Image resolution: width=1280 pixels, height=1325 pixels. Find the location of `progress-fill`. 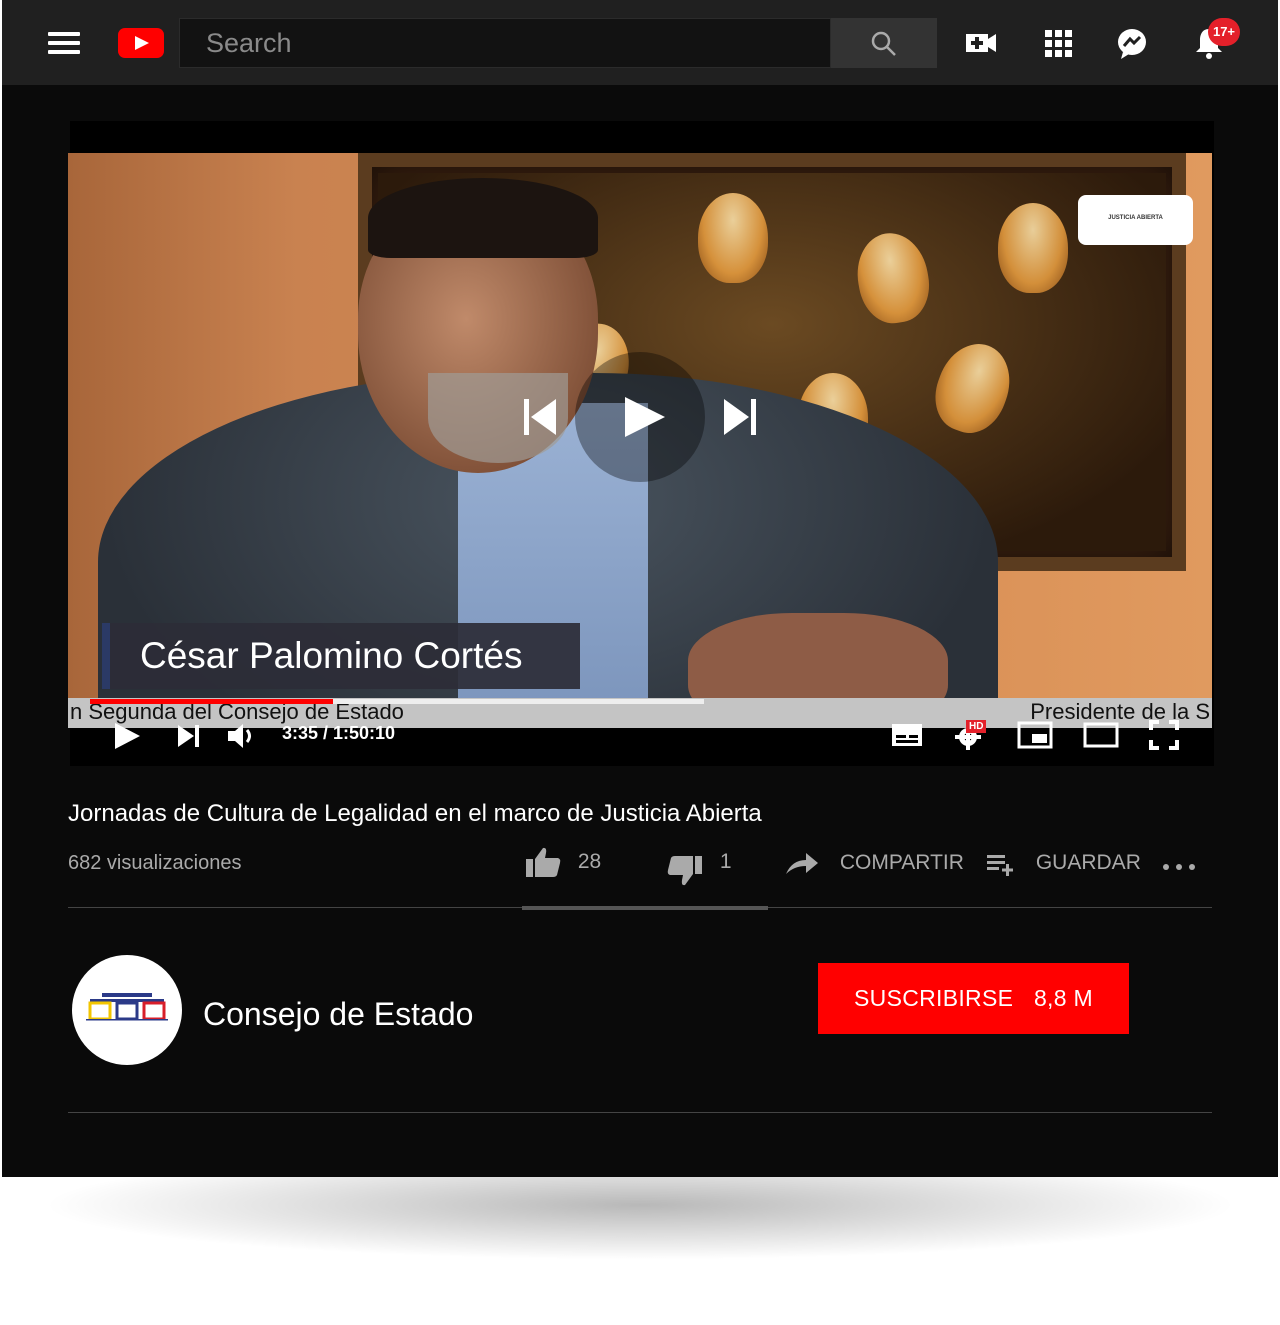

progress-fill is located at coordinates (212, 701).